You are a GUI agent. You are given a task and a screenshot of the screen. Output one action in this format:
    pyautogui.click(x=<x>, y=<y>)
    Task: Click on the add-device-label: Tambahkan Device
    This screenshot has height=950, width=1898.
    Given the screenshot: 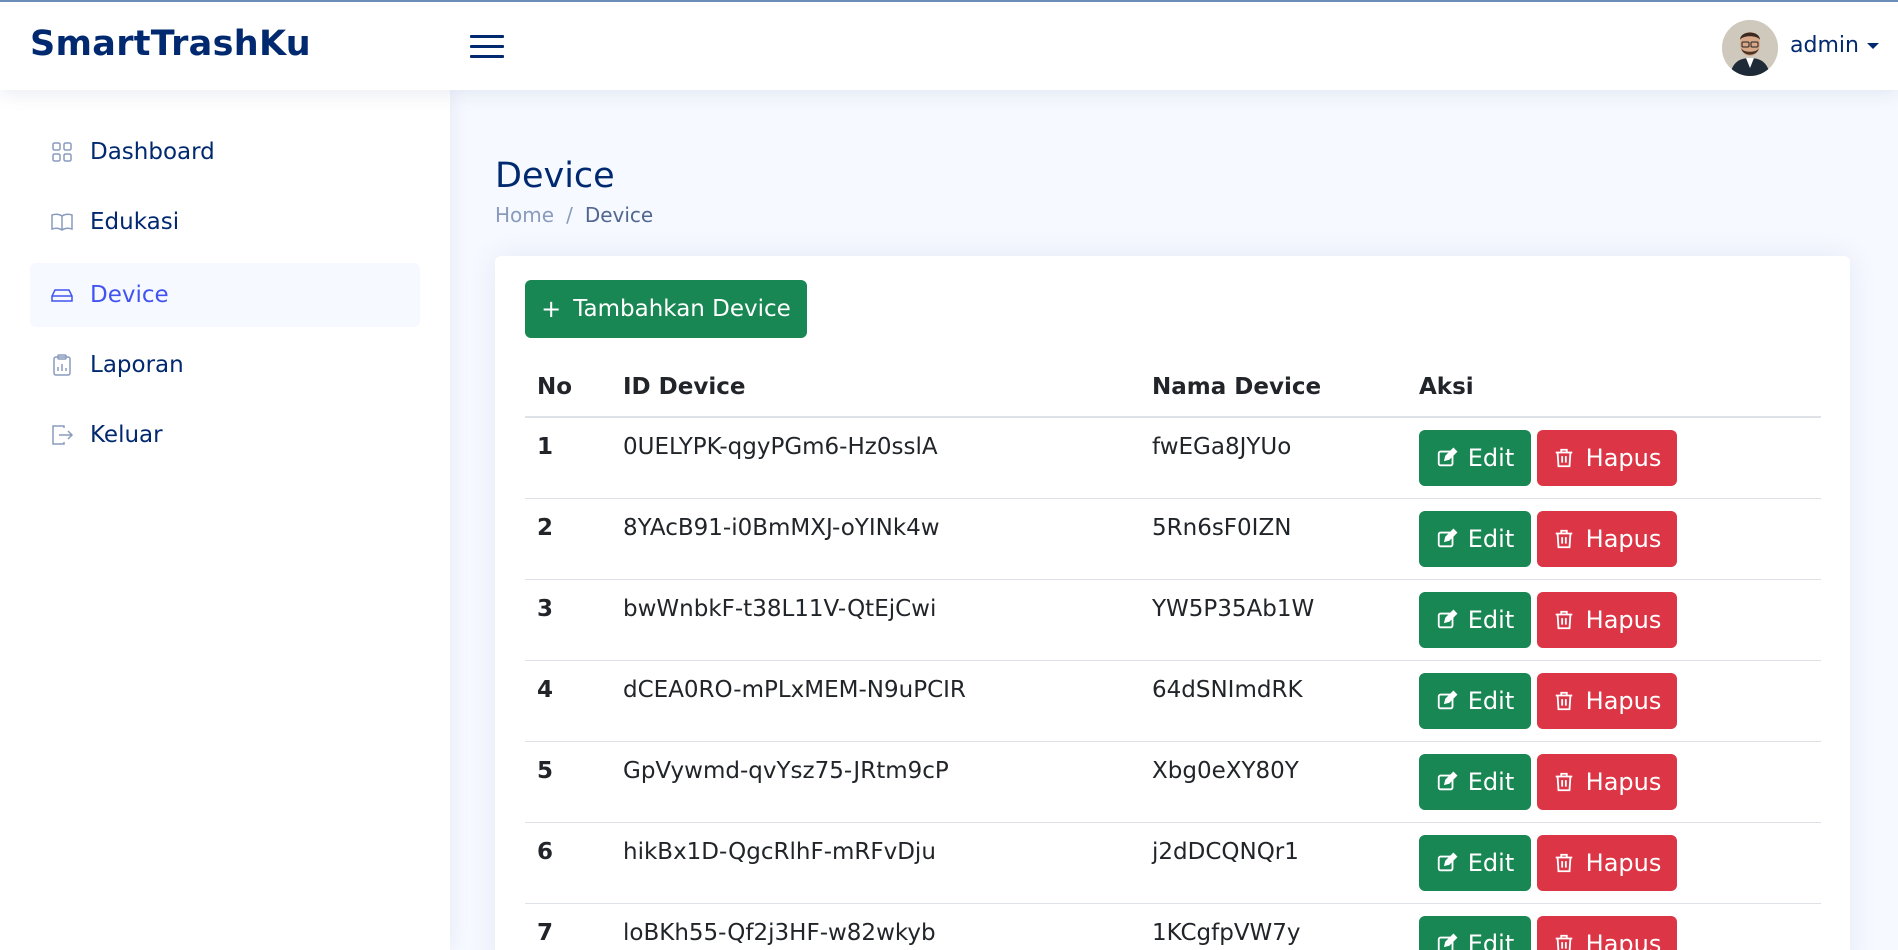 What is the action you would take?
    pyautogui.click(x=682, y=309)
    